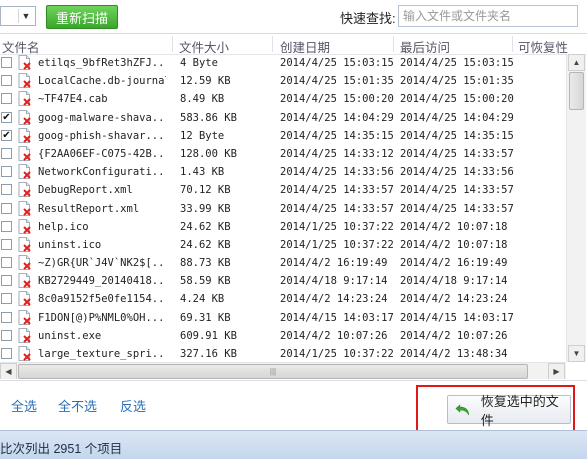 The height and width of the screenshot is (459, 587). Describe the element at coordinates (576, 91) in the screenshot. I see `scrollbar-thumb` at that location.